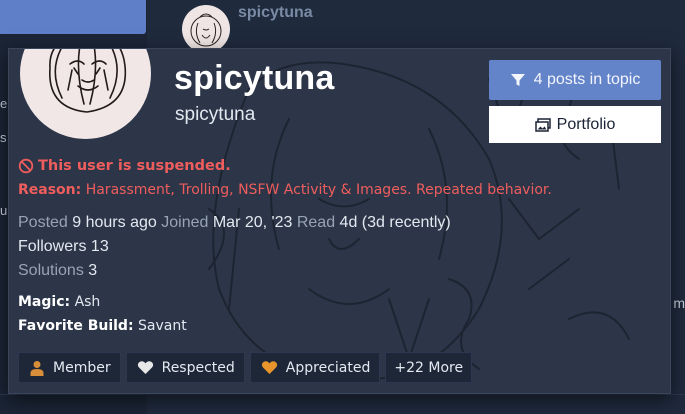  I want to click on edge-text: s, so click(3, 137).